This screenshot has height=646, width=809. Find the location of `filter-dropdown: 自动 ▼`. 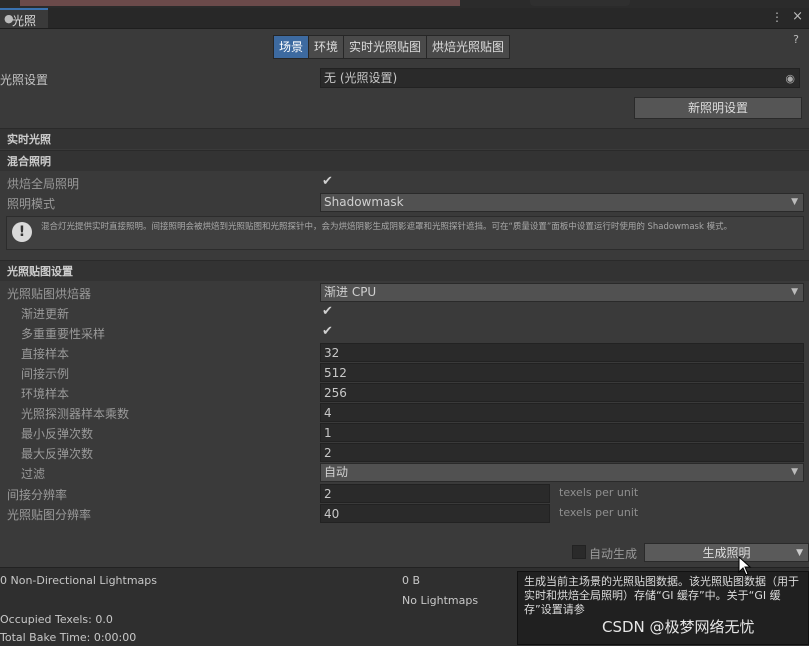

filter-dropdown: 自动 ▼ is located at coordinates (562, 472).